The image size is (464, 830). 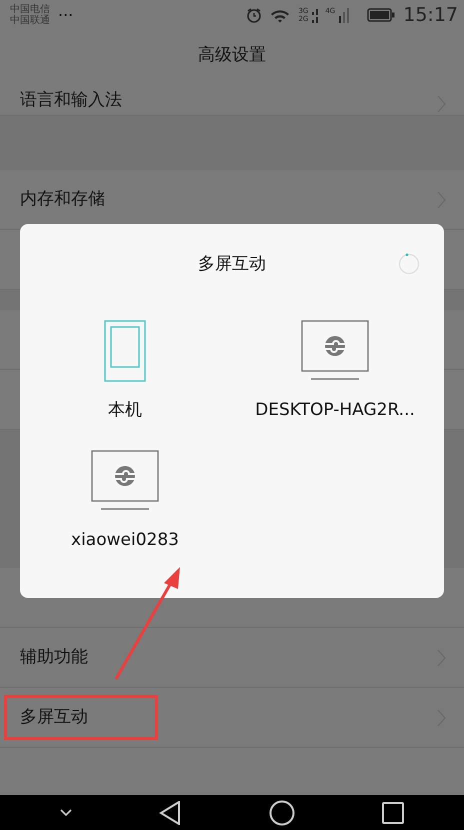 I want to click on device-item: xiaowei0283, so click(x=125, y=501).